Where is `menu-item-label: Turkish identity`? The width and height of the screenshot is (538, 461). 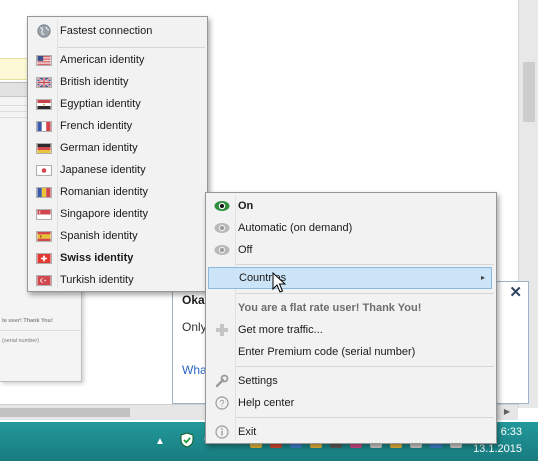 menu-item-label: Turkish identity is located at coordinates (97, 280).